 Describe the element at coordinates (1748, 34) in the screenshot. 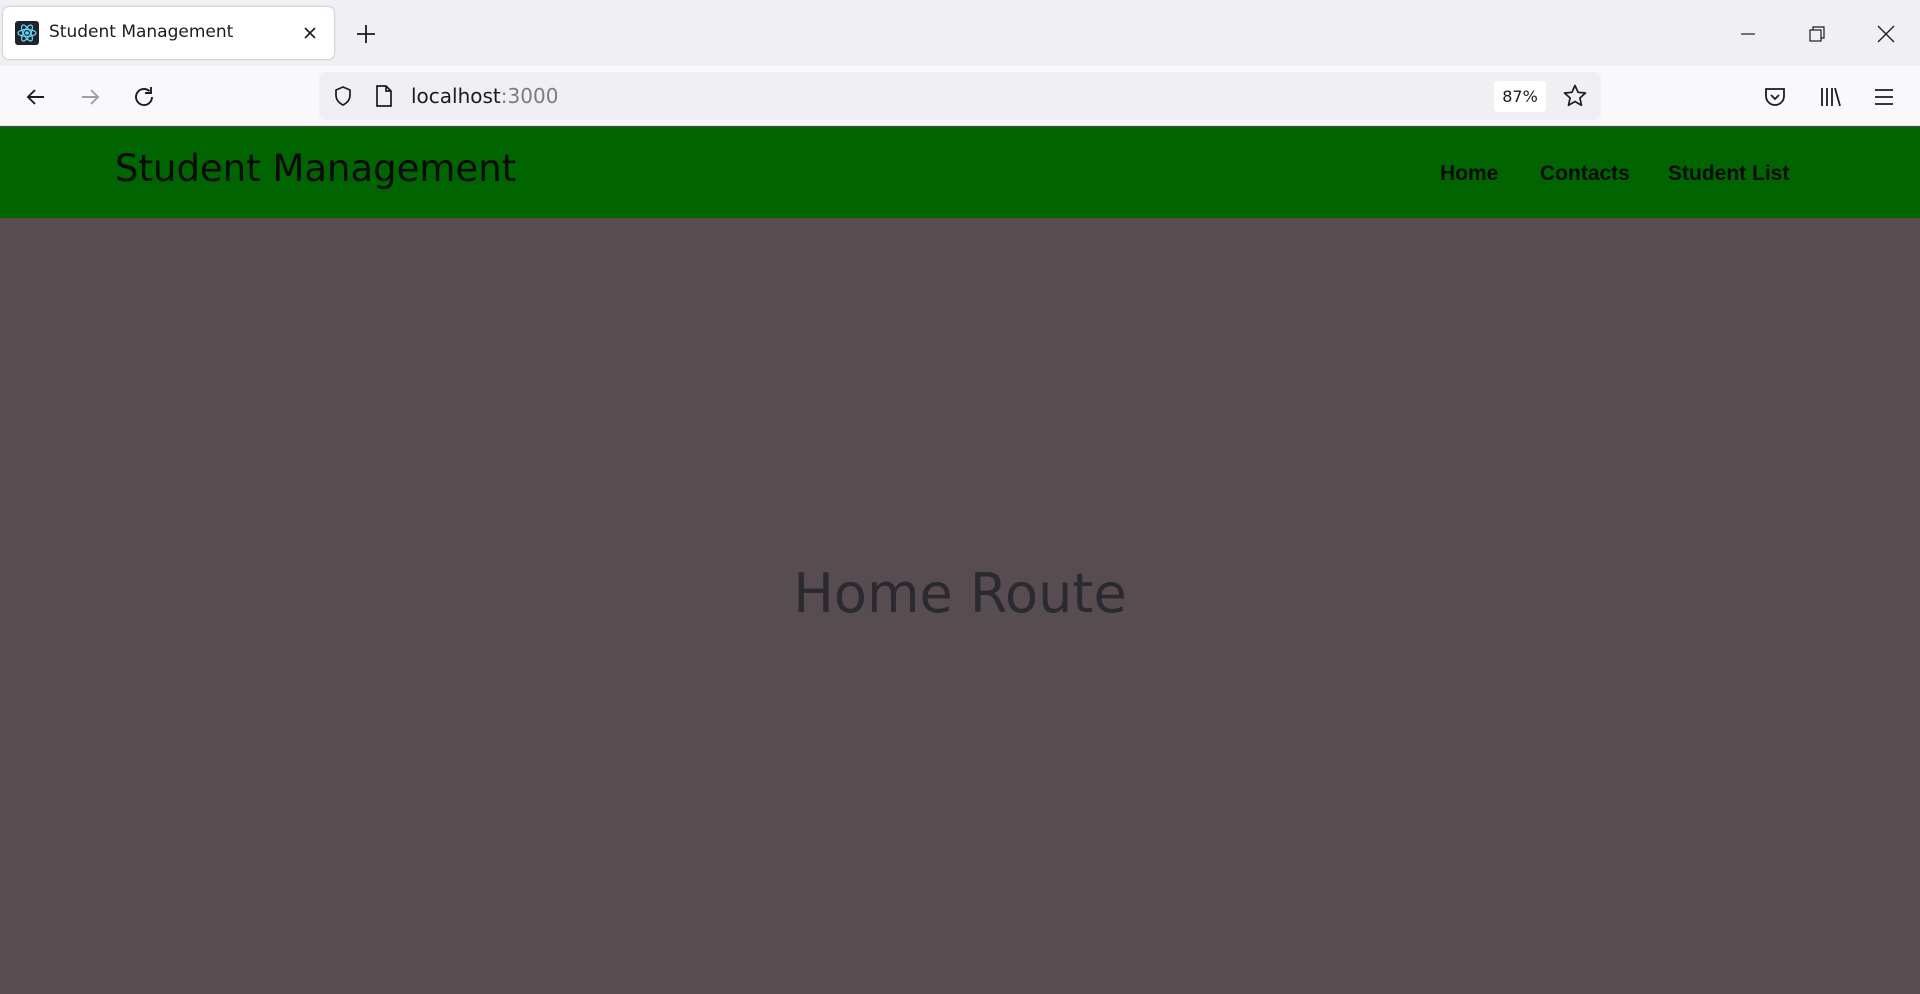

I see `minimize-window-icon` at that location.